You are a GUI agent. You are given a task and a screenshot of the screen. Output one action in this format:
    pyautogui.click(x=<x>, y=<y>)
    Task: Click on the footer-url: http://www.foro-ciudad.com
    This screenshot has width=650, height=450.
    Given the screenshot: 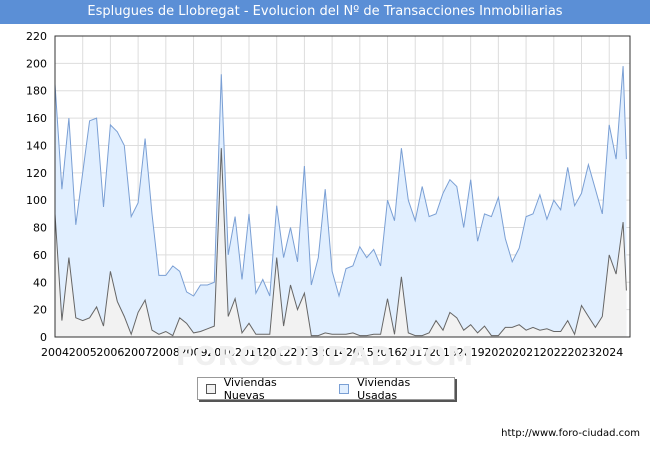 What is the action you would take?
    pyautogui.click(x=570, y=433)
    